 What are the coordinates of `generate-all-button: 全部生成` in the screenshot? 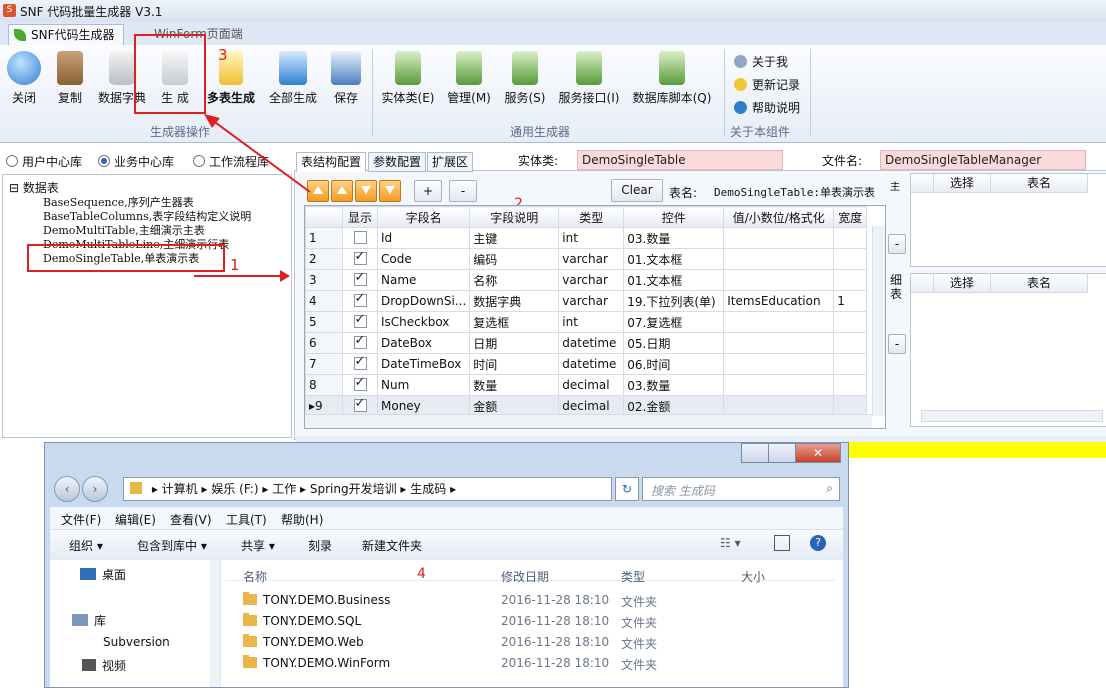 It's located at (293, 78).